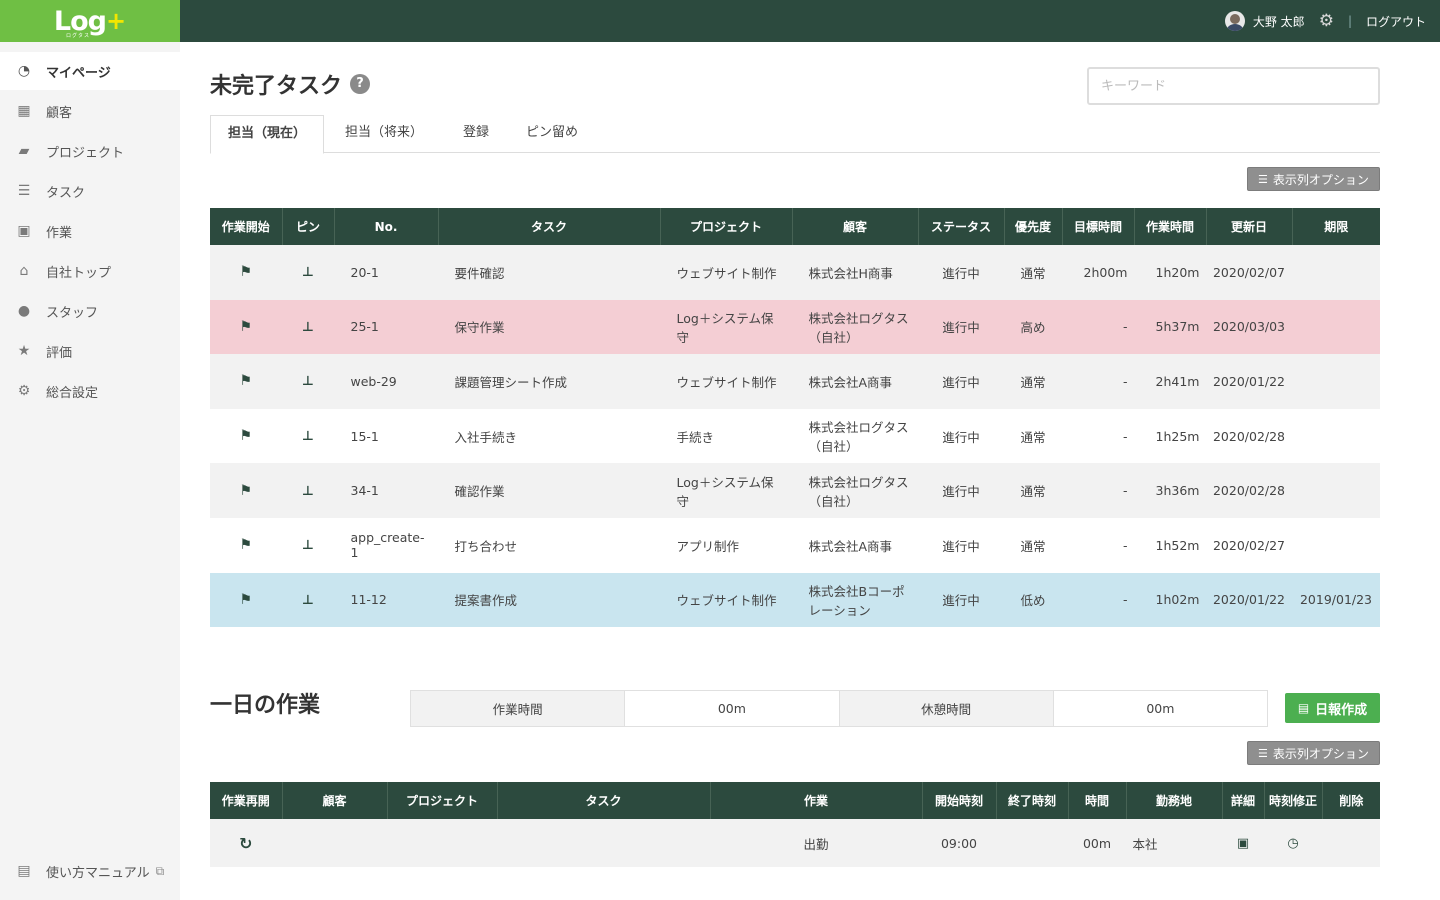  Describe the element at coordinates (855, 600) in the screenshot. I see `client-link: 株式会社Bコーポレーション` at that location.